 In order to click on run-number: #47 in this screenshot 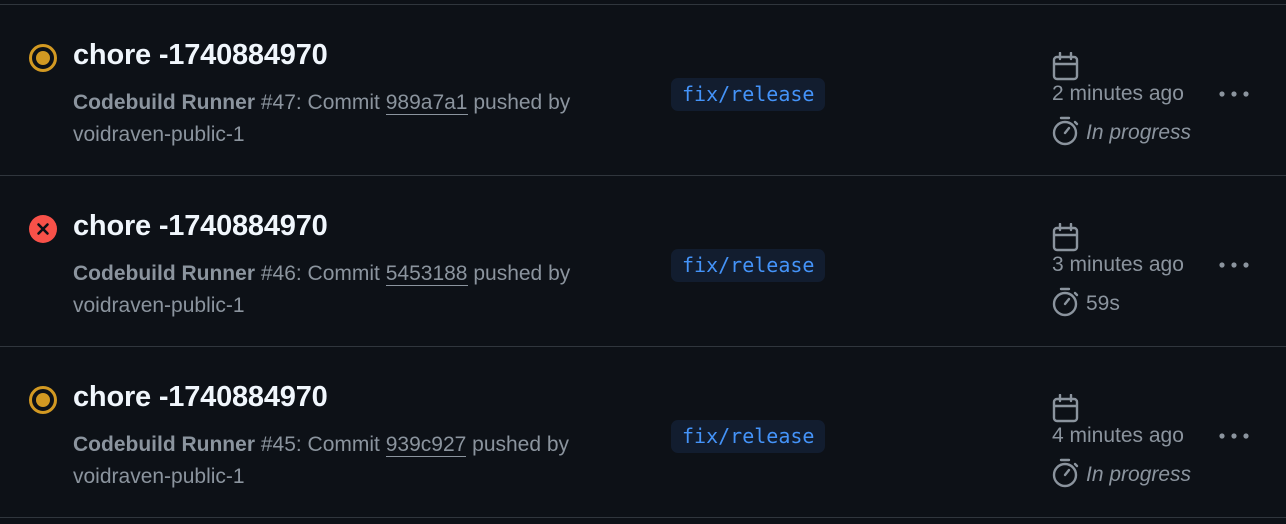, I will do `click(278, 102)`.